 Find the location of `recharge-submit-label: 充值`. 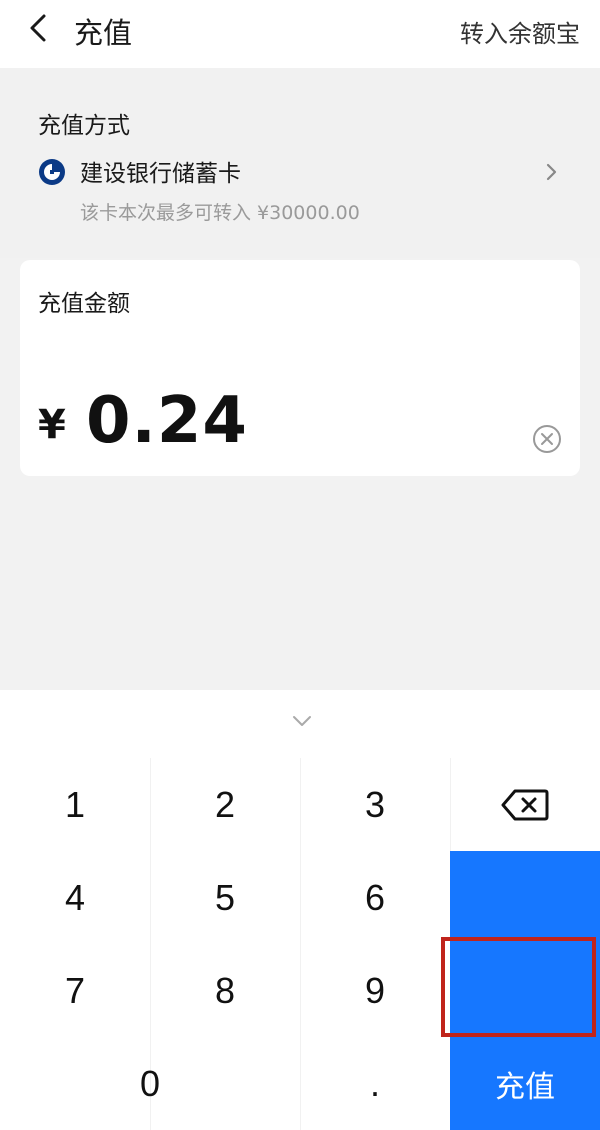

recharge-submit-label: 充值 is located at coordinates (525, 1087).